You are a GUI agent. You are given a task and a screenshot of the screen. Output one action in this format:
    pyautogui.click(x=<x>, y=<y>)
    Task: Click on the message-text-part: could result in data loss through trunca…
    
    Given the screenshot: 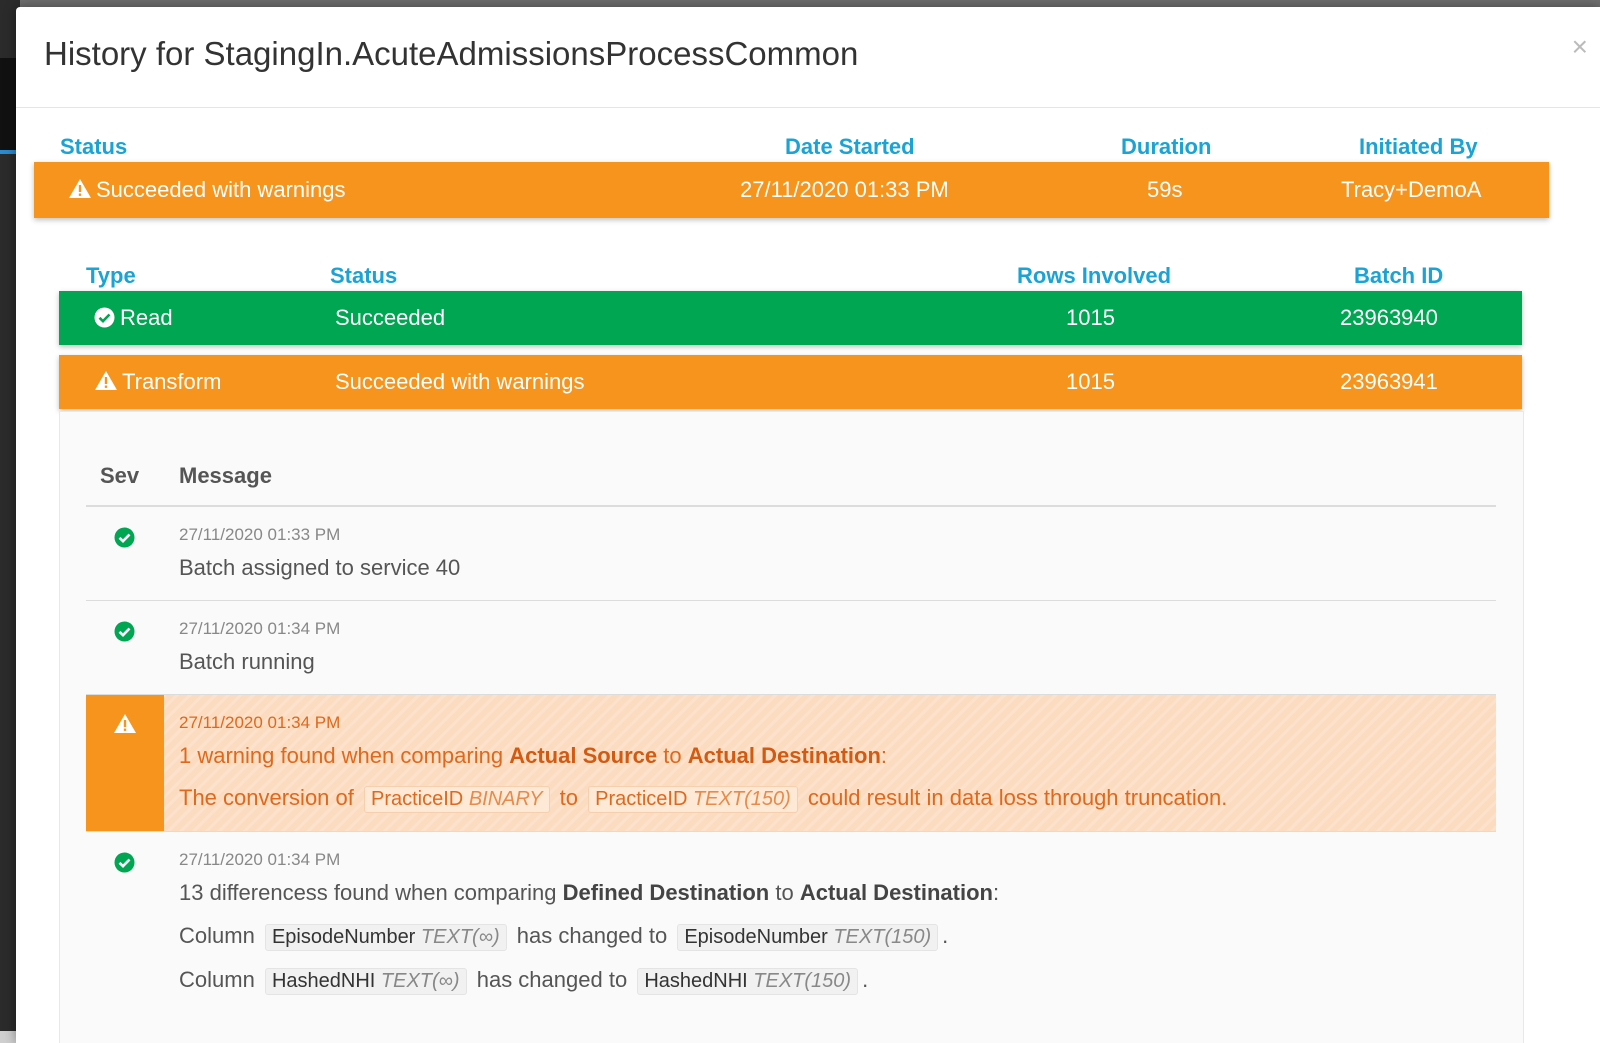 What is the action you would take?
    pyautogui.click(x=1017, y=797)
    